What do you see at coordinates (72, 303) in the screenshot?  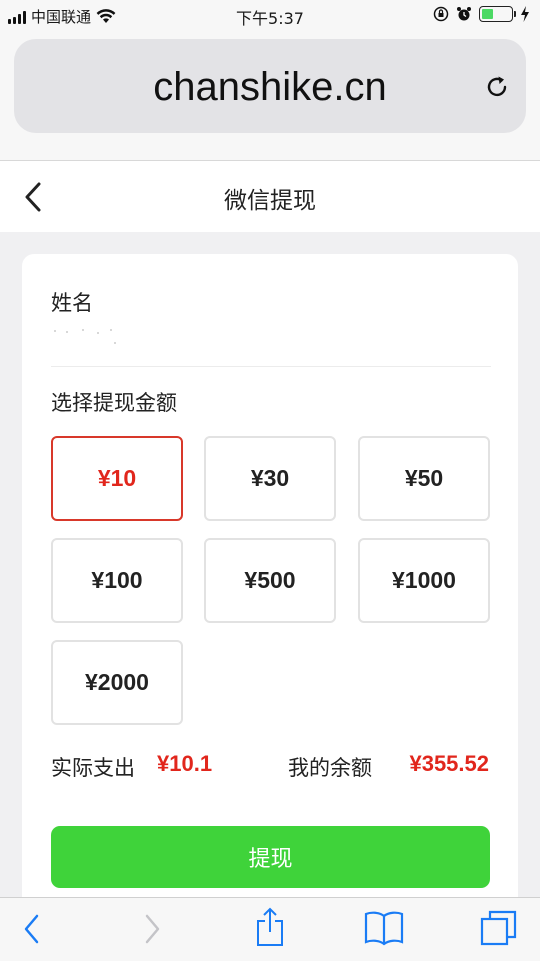 I see `name-label: 姓名` at bounding box center [72, 303].